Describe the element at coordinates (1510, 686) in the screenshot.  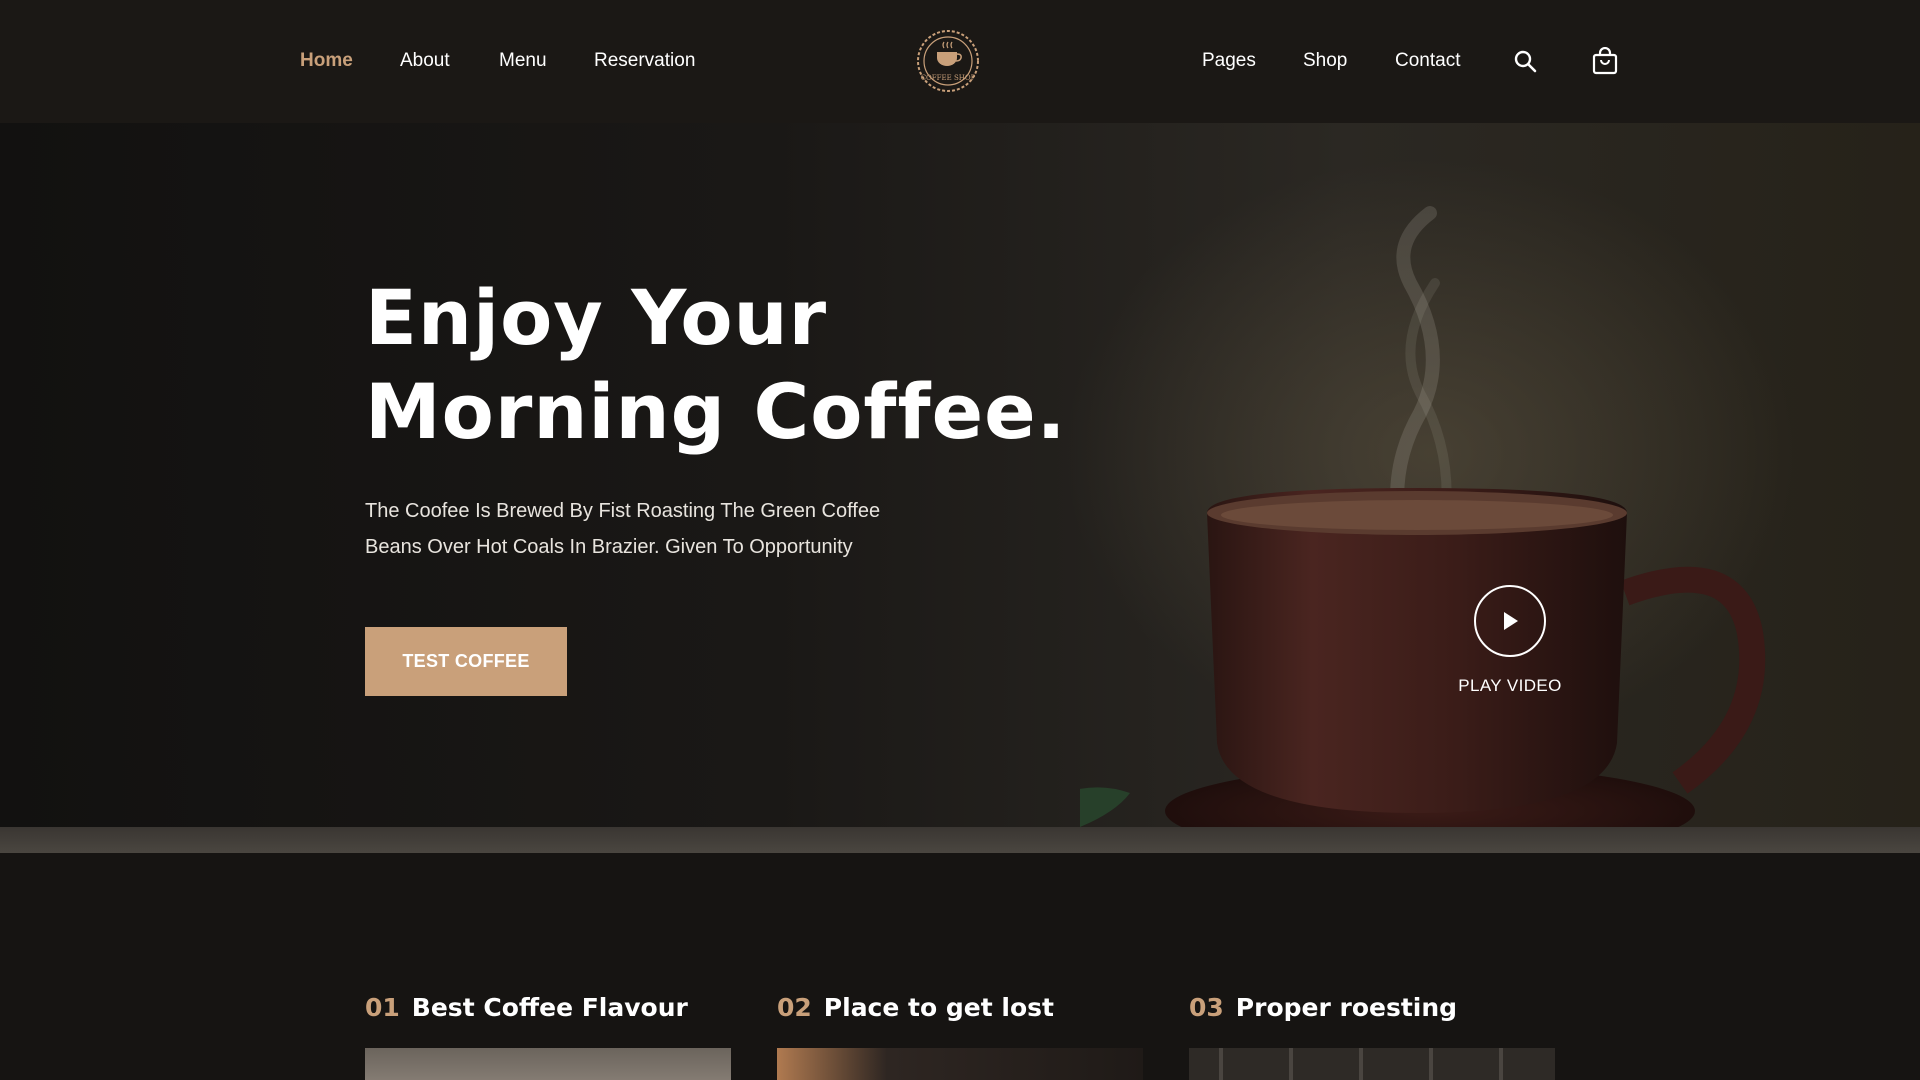
I see `play-video-label: PLAY VIDEO` at that location.